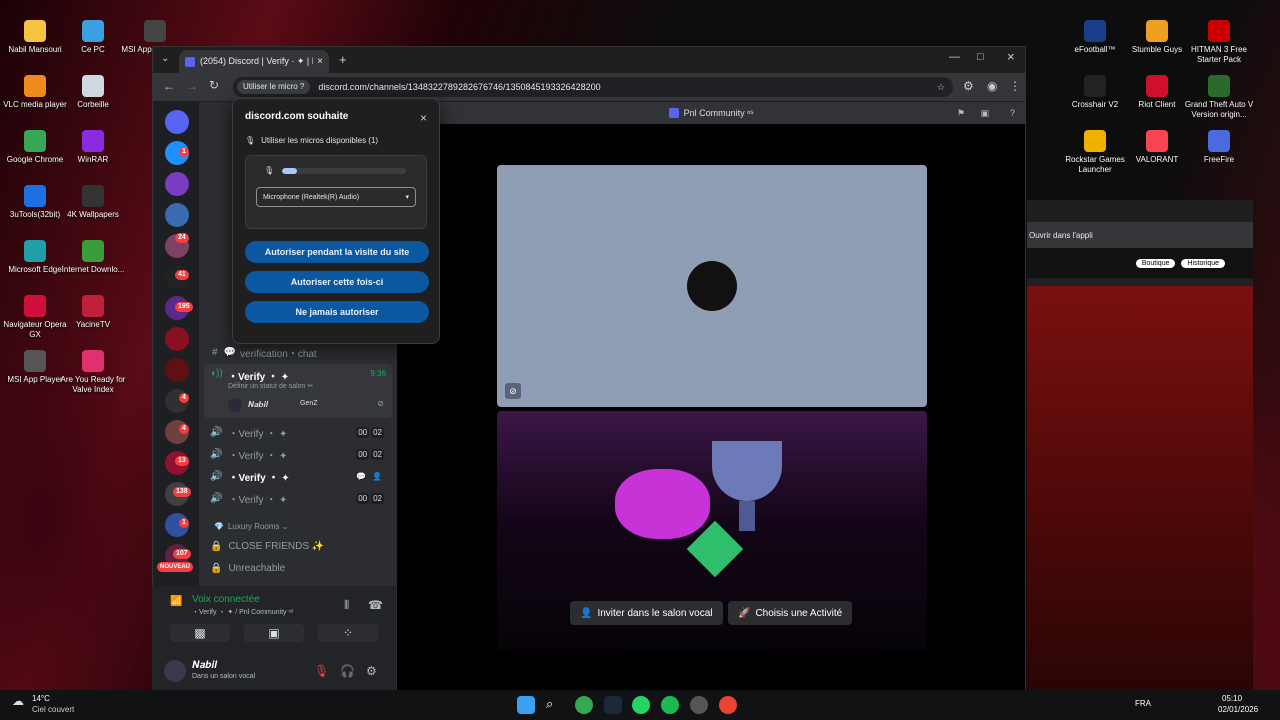 Image resolution: width=1280 pixels, height=720 pixels. I want to click on clock-date: 02/01/2026, so click(1238, 709).